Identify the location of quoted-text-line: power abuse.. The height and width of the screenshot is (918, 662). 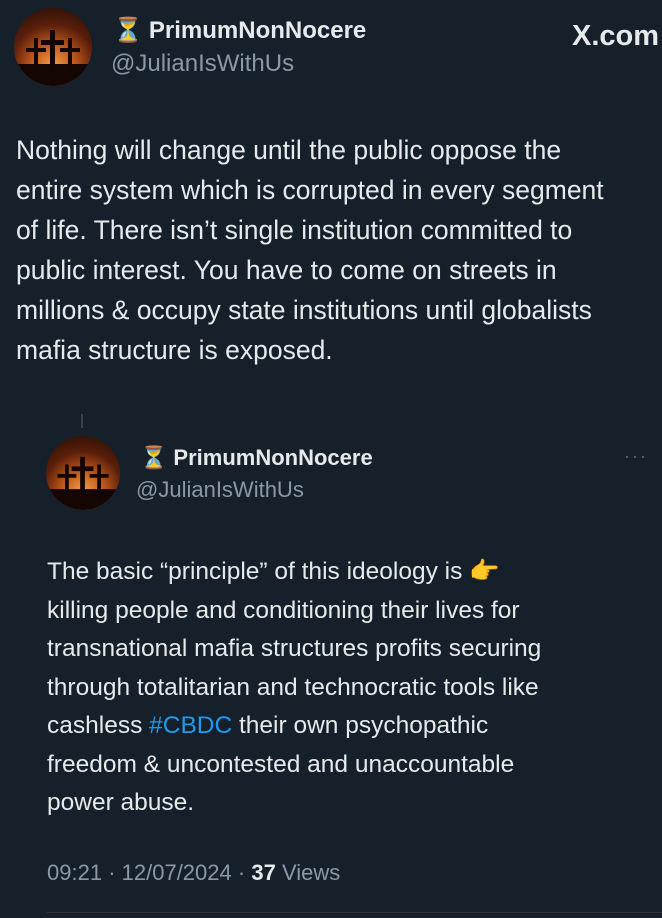
(121, 802).